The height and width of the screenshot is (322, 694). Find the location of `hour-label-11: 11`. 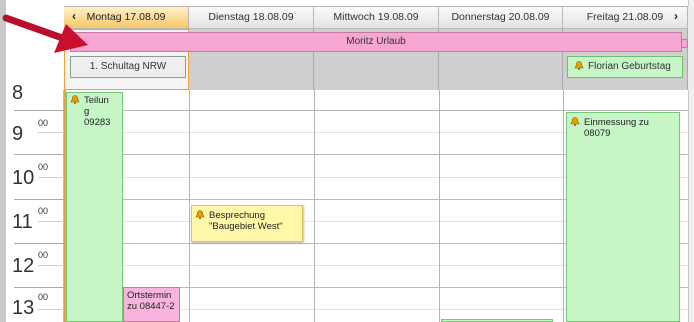

hour-label-11: 11 is located at coordinates (22, 222).